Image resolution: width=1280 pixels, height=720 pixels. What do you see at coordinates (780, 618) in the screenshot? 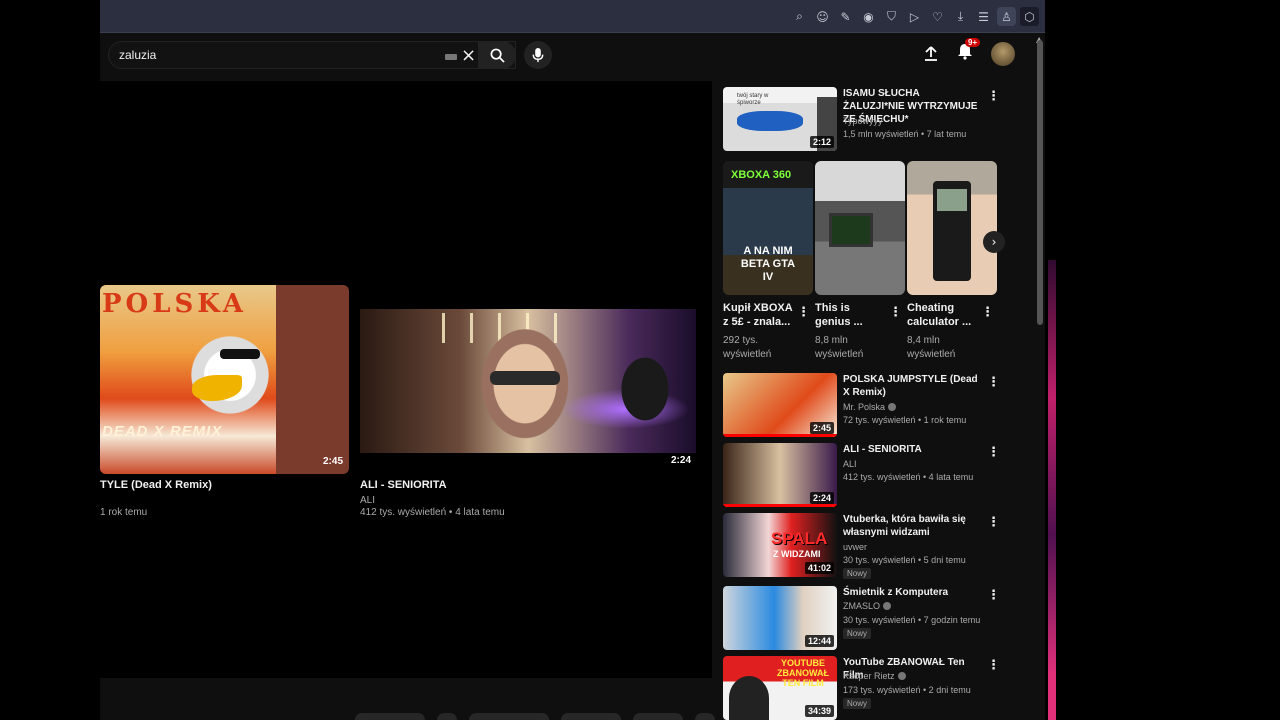
I see `video-thumbnail: 12:44` at bounding box center [780, 618].